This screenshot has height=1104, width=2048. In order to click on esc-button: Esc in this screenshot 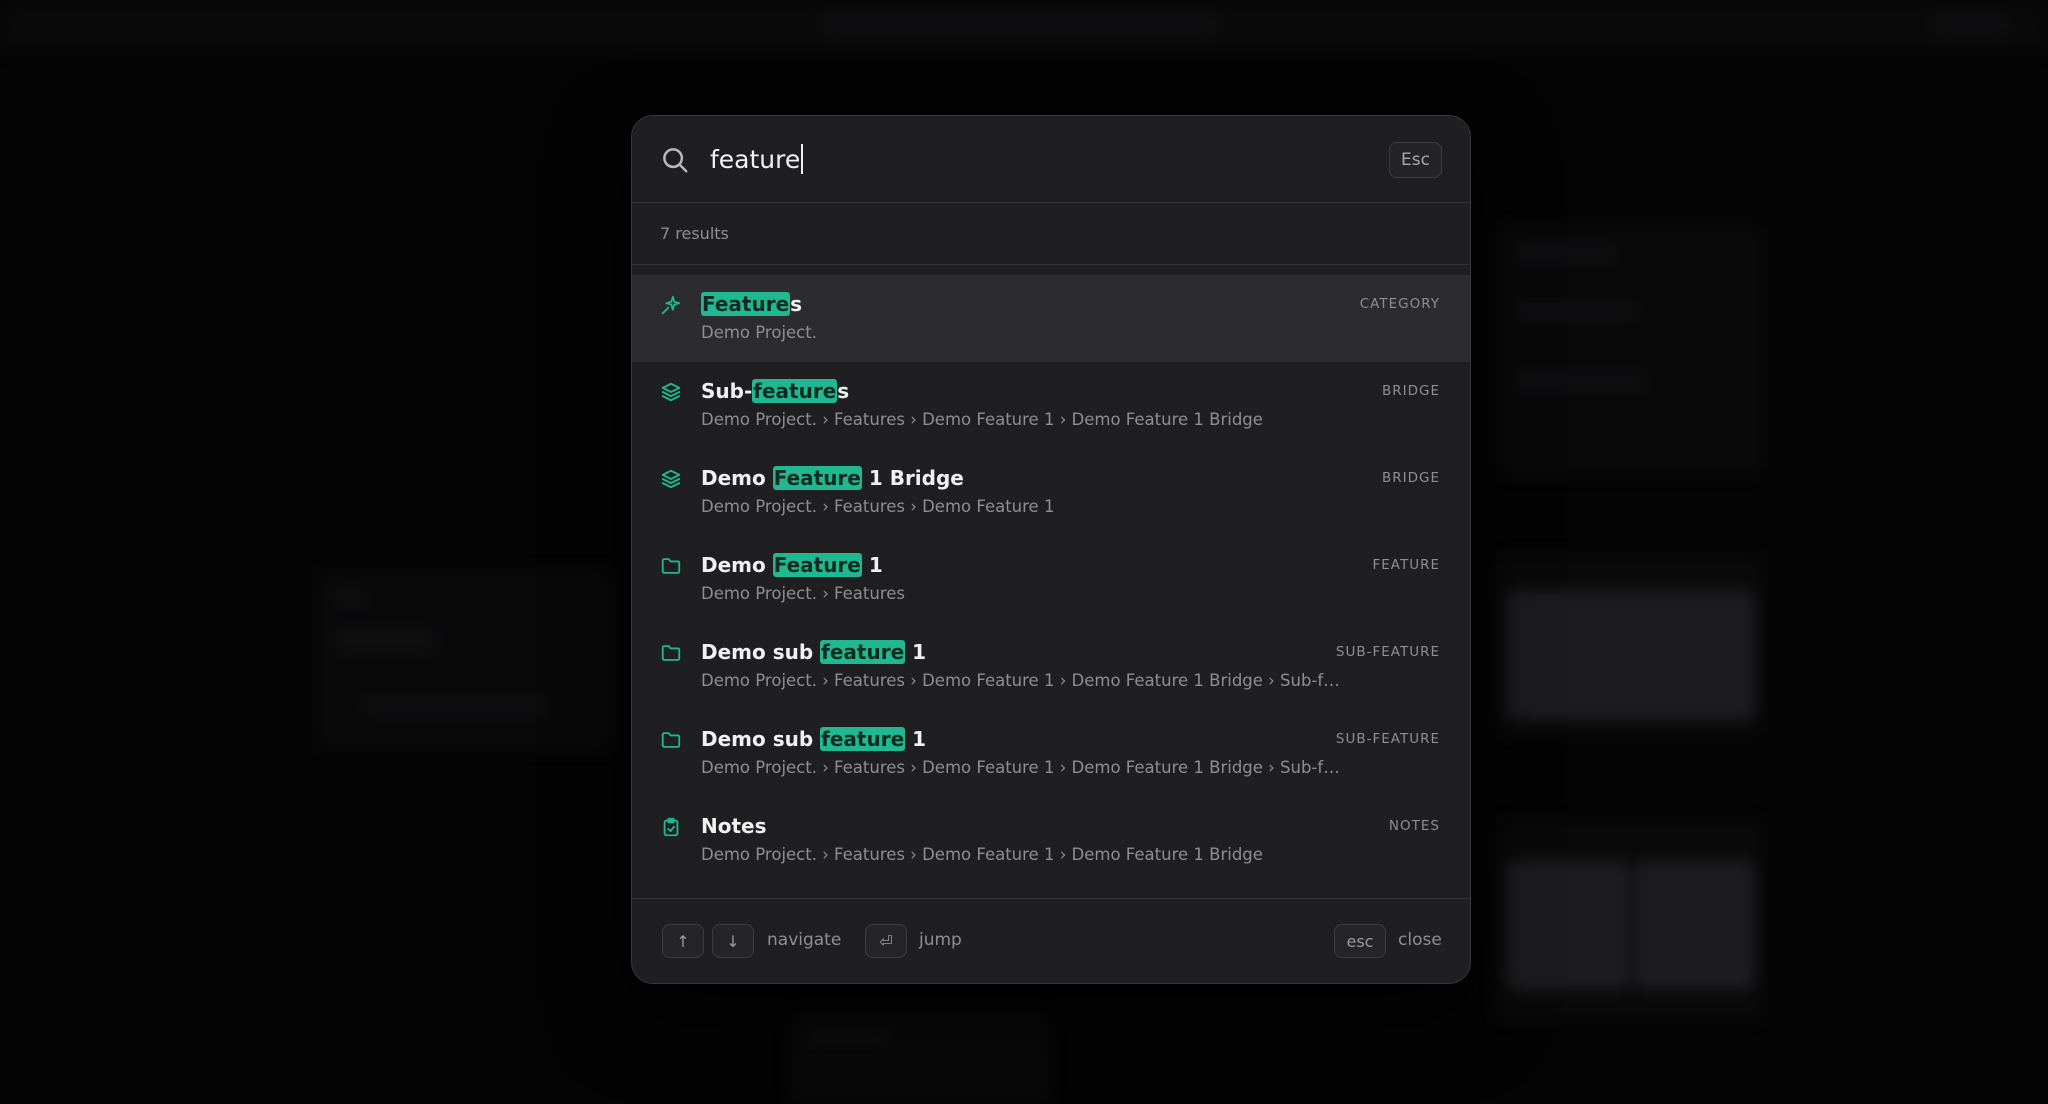, I will do `click(1415, 160)`.